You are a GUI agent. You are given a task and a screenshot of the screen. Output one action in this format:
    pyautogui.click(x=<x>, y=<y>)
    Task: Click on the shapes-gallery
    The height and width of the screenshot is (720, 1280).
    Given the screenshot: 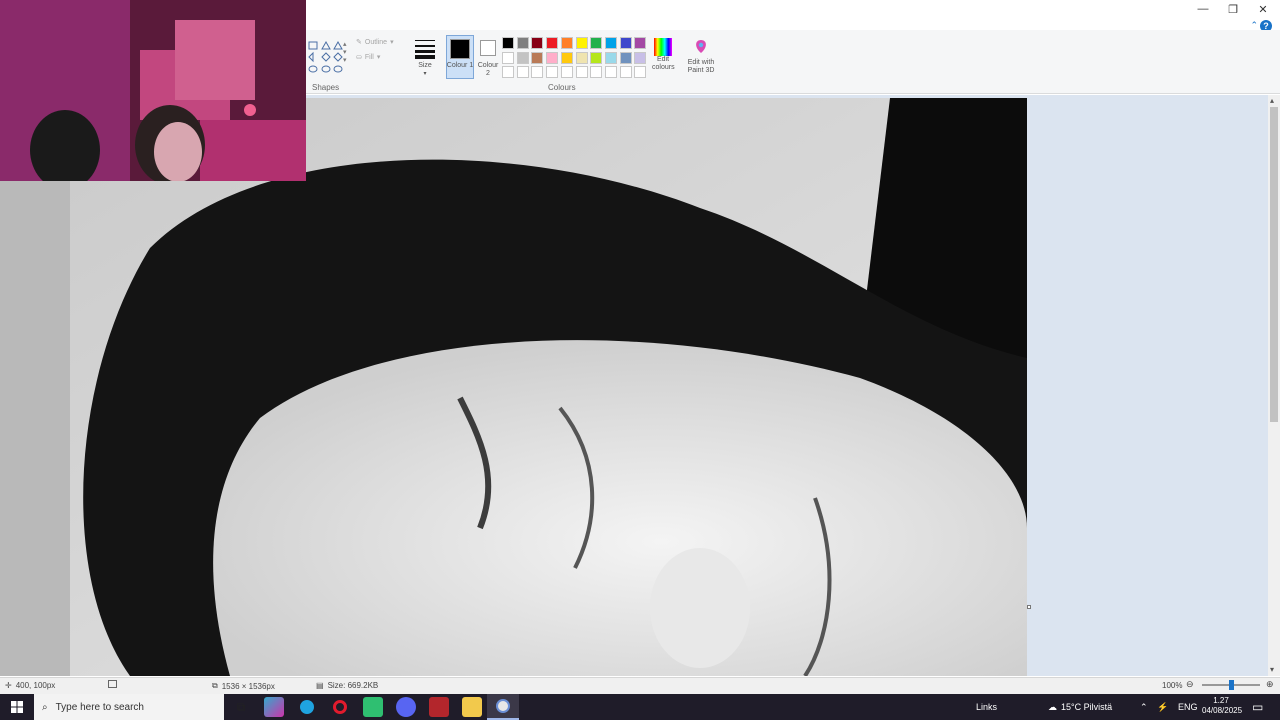 What is the action you would take?
    pyautogui.click(x=328, y=60)
    